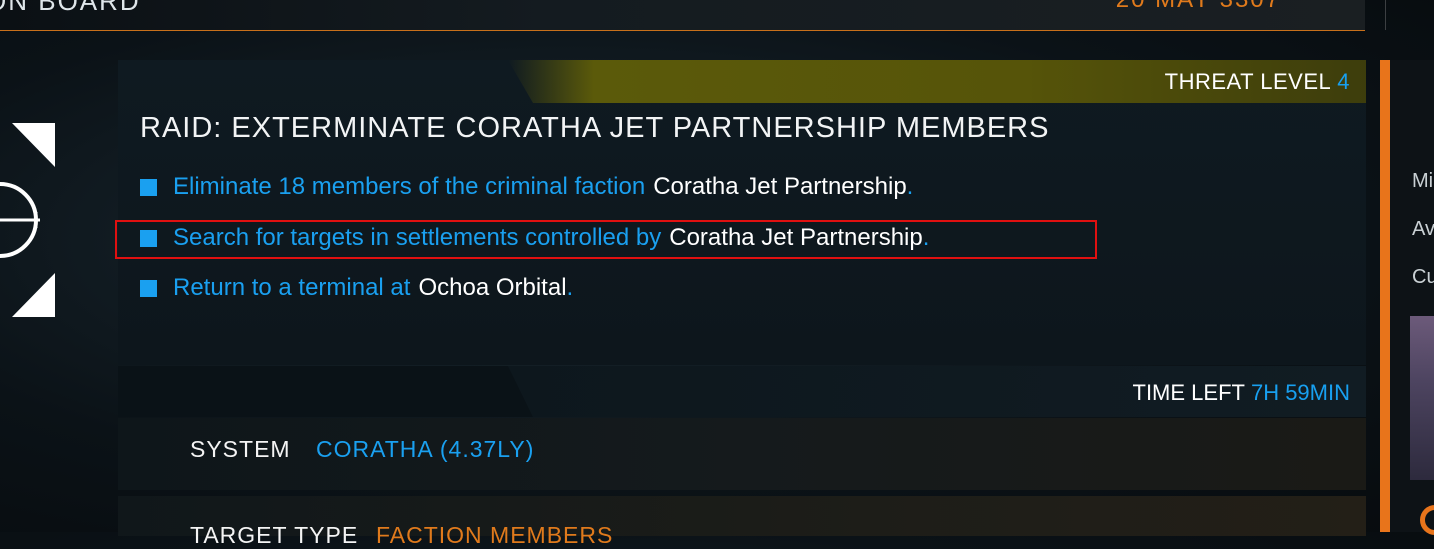  What do you see at coordinates (1423, 277) in the screenshot?
I see `right-panel-item: Cu` at bounding box center [1423, 277].